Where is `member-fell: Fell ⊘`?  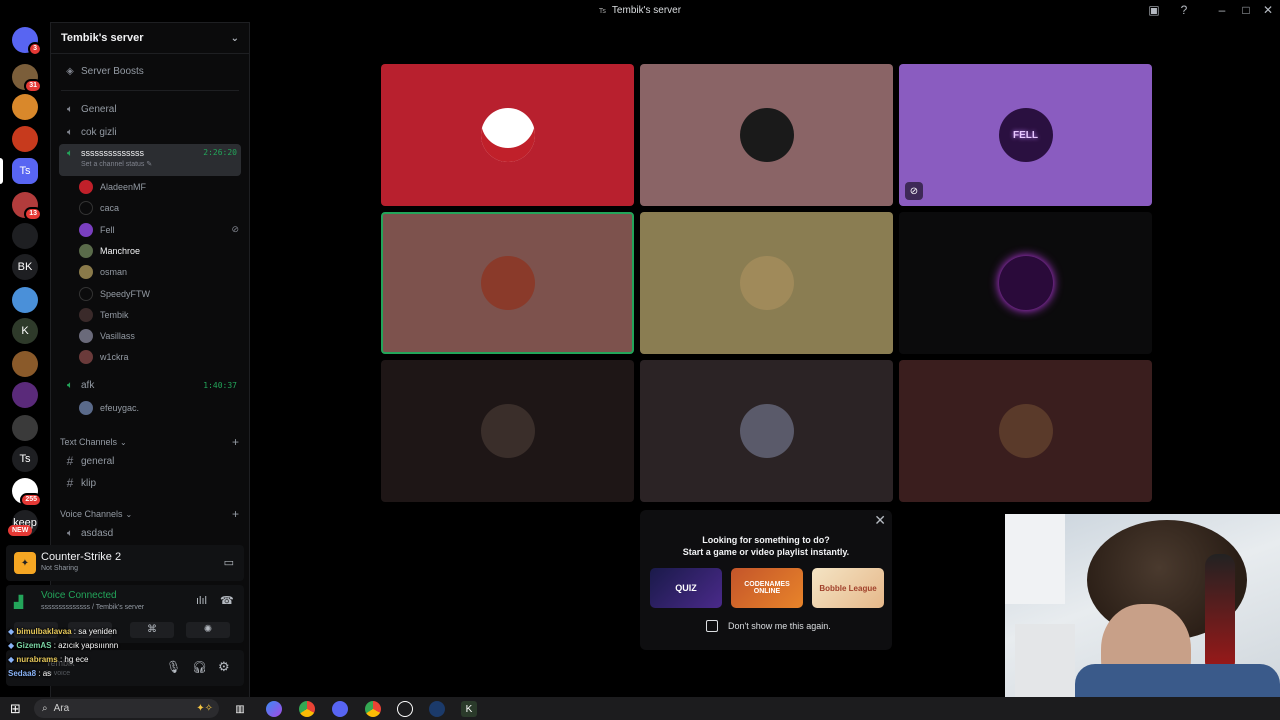 member-fell: Fell ⊘ is located at coordinates (159, 230).